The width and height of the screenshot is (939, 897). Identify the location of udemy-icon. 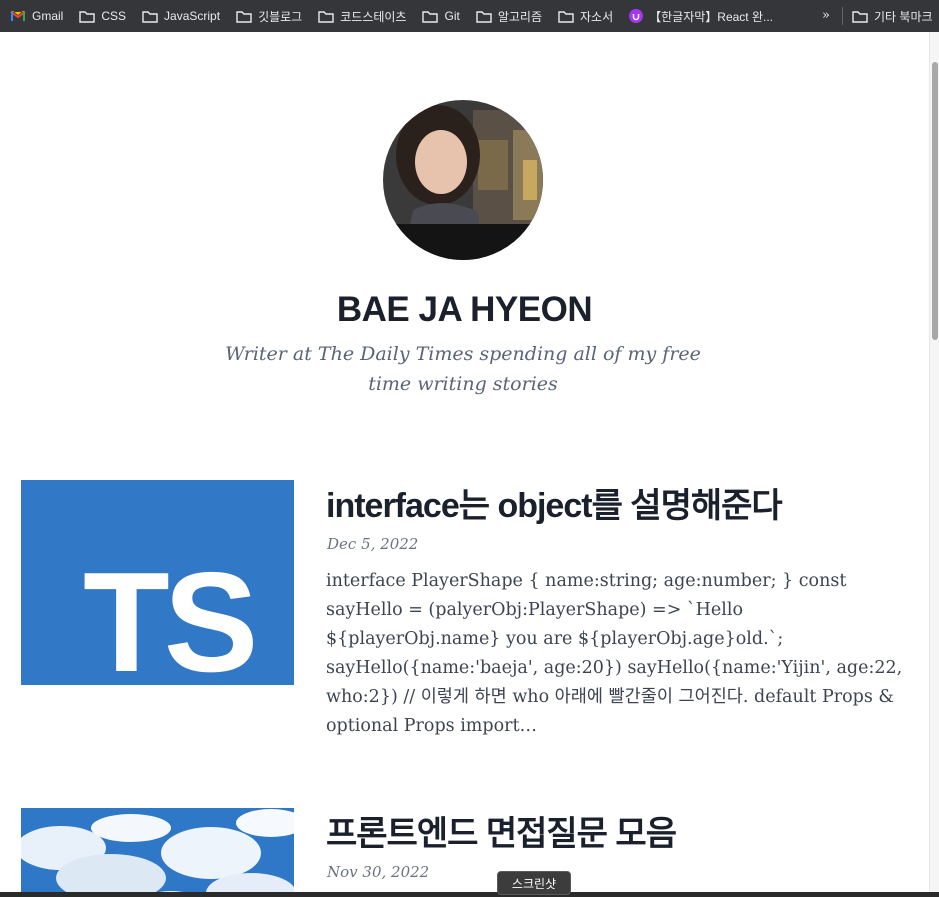
(636, 16).